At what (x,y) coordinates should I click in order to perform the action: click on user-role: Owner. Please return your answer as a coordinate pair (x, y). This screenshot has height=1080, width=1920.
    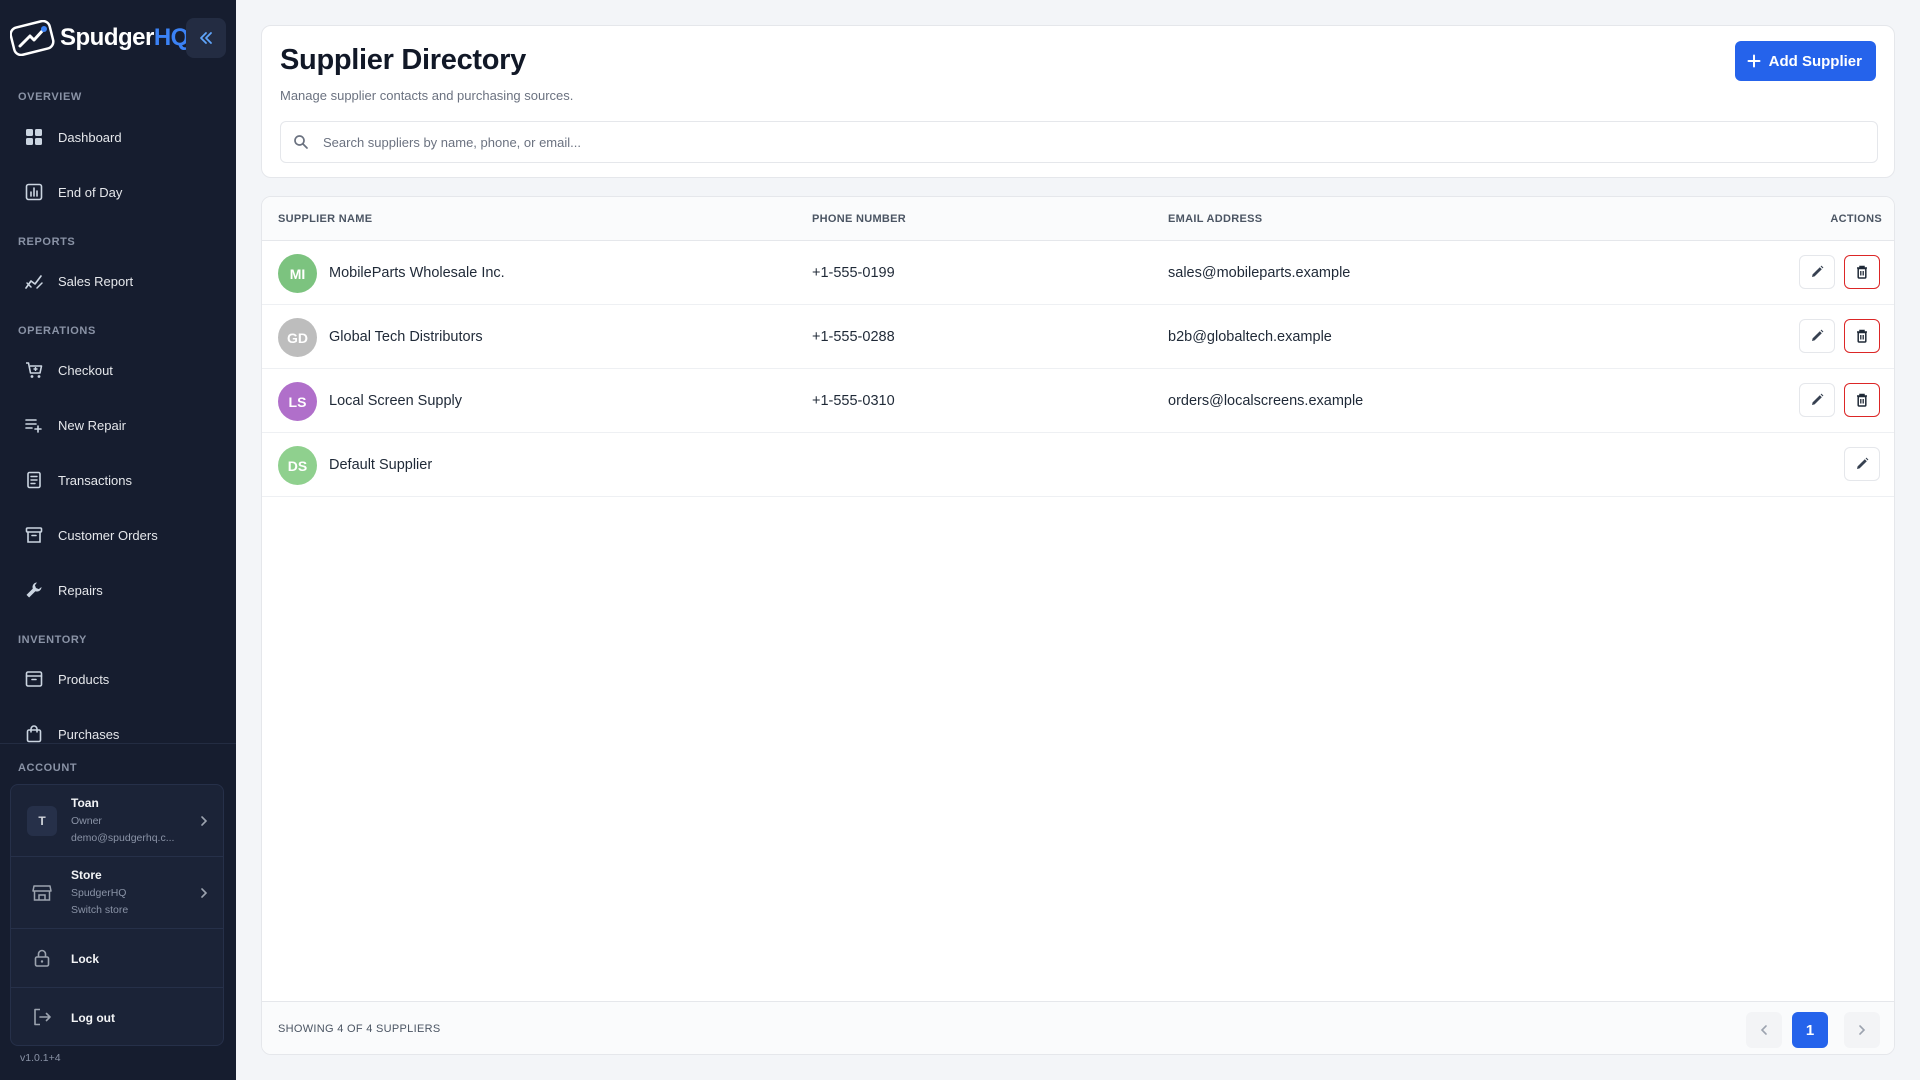
    Looking at the image, I should click on (86, 821).